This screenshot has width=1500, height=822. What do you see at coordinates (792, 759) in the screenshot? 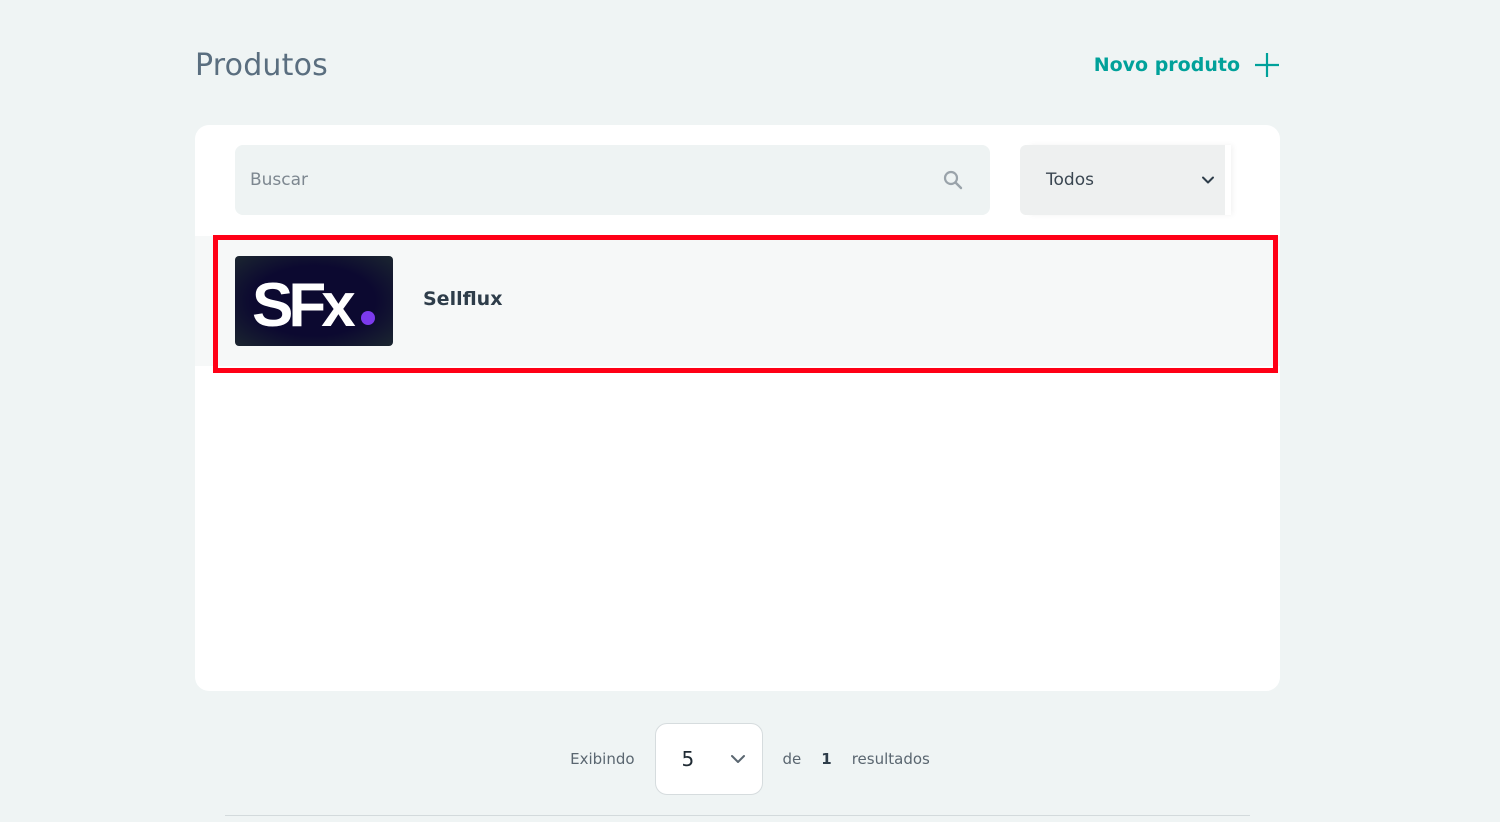
I see `pagination-of-label: de` at bounding box center [792, 759].